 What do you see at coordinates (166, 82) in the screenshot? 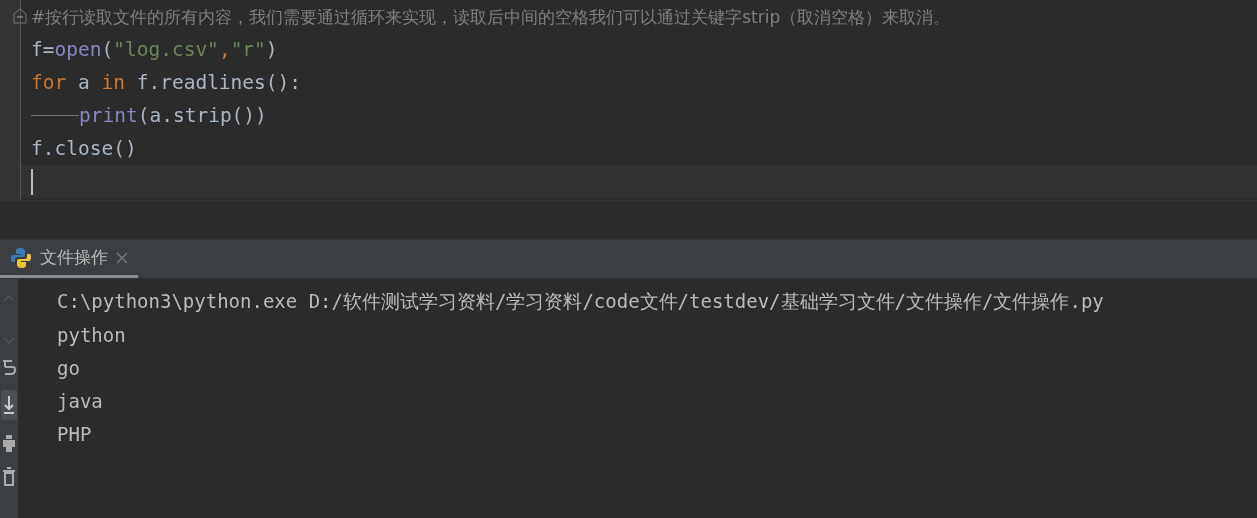
I see `code-line: for a in f.readlines():` at bounding box center [166, 82].